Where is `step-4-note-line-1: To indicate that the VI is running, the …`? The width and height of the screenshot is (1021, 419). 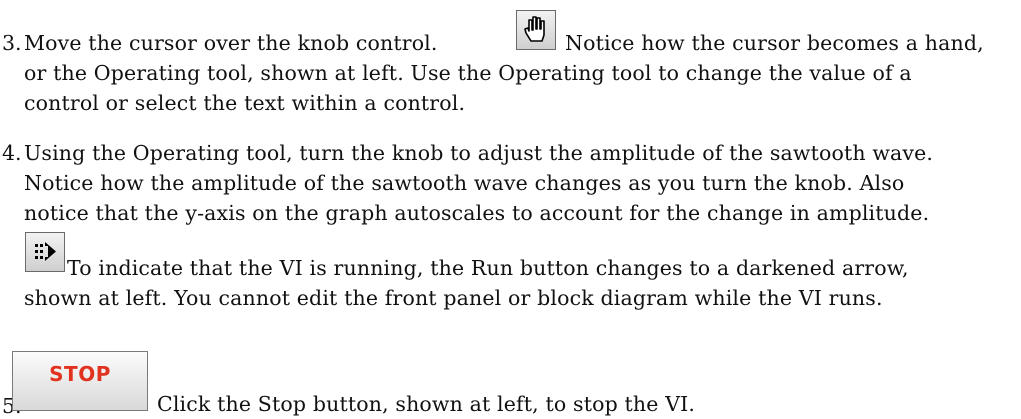 step-4-note-line-1: To indicate that the VI is running, the … is located at coordinates (488, 268).